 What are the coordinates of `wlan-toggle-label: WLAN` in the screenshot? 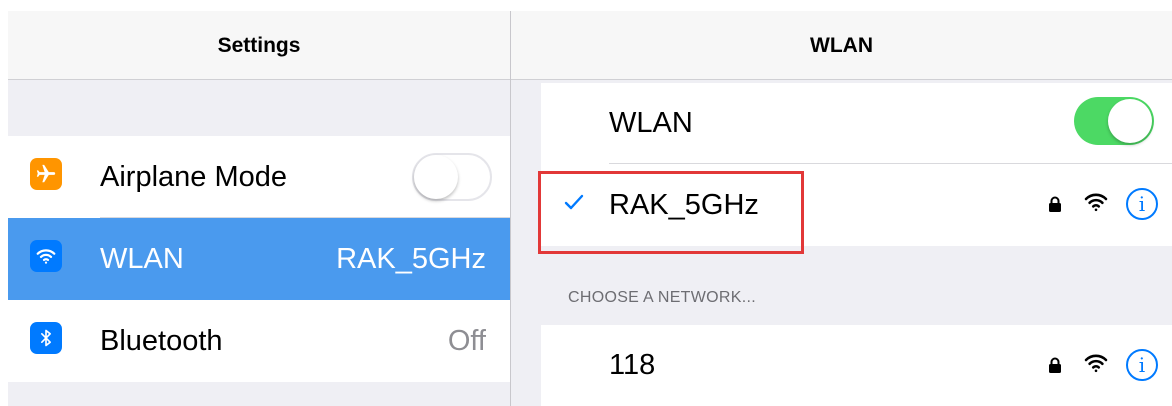 It's located at (651, 123).